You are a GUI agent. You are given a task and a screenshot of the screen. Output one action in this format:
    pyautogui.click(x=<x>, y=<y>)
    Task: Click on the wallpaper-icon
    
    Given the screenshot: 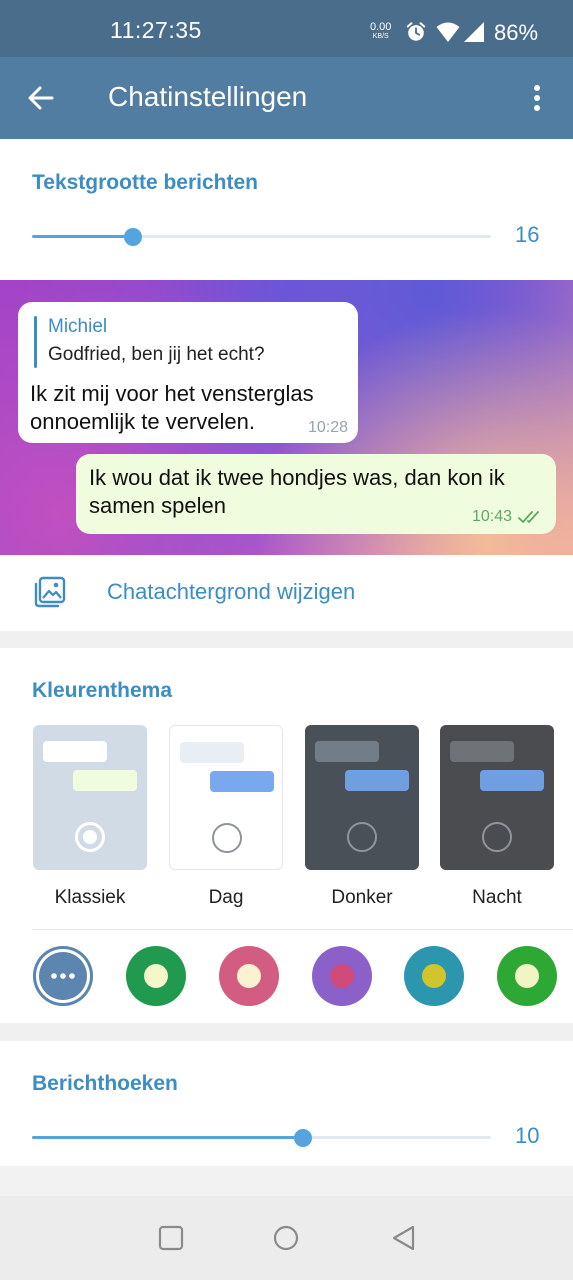 What is the action you would take?
    pyautogui.click(x=50, y=592)
    